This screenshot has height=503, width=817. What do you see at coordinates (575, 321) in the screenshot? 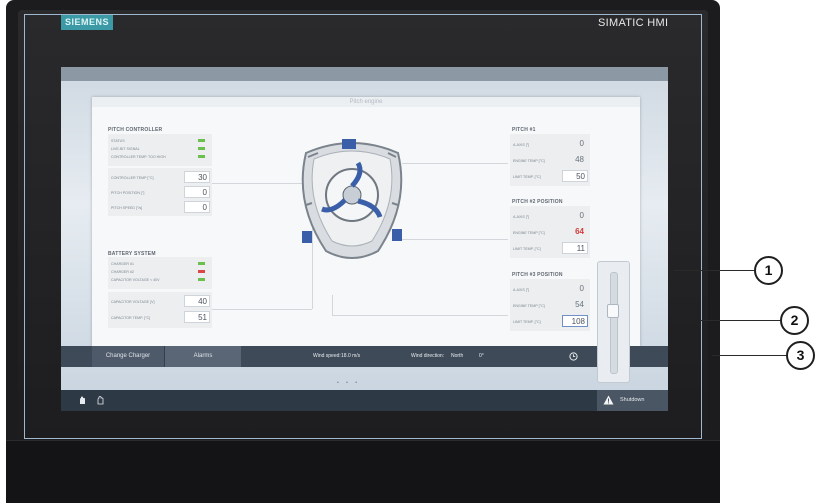
I see `pitch3-limit-temp-value: 108` at bounding box center [575, 321].